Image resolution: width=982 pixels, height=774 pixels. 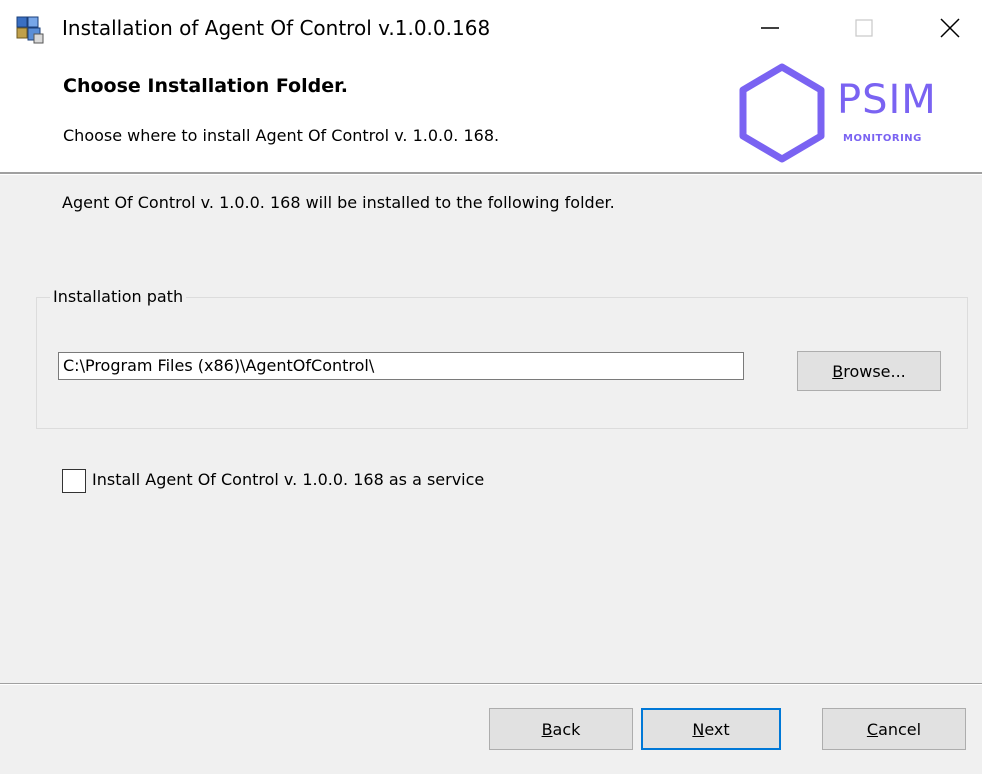 I want to click on maximize-icon, so click(x=864, y=30).